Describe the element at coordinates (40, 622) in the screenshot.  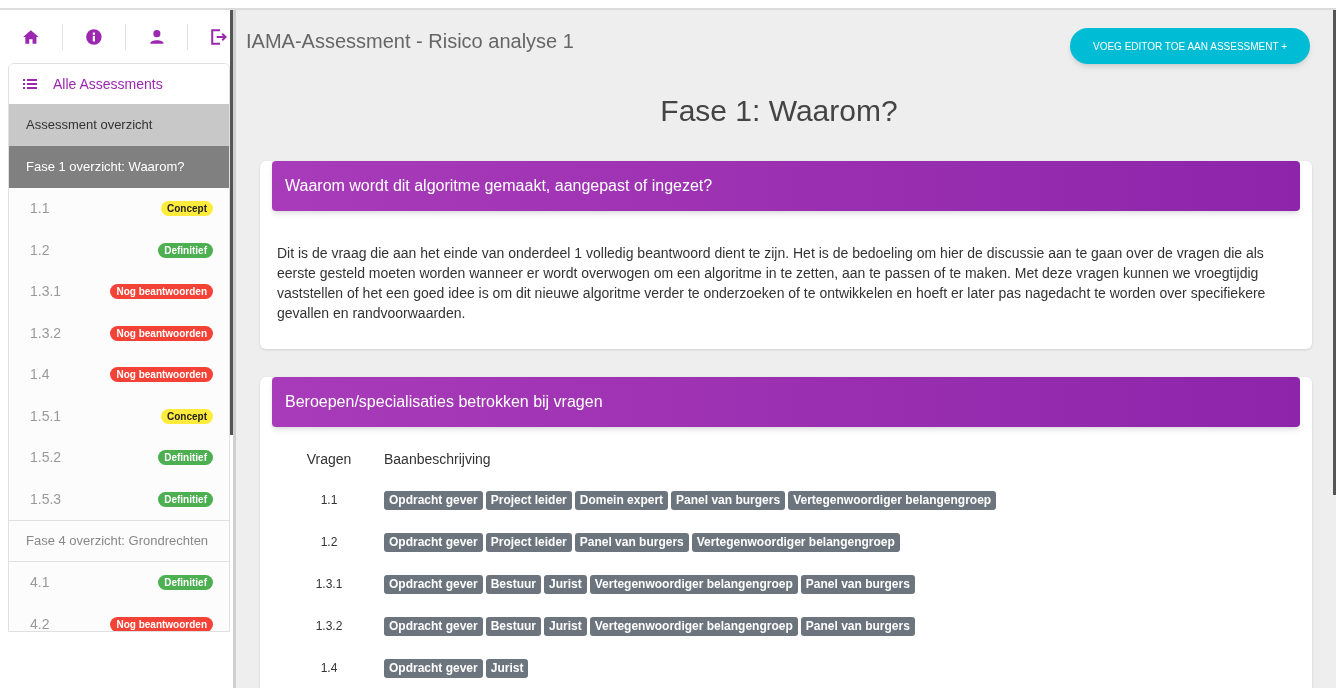
I see `question-number: 4.2` at that location.